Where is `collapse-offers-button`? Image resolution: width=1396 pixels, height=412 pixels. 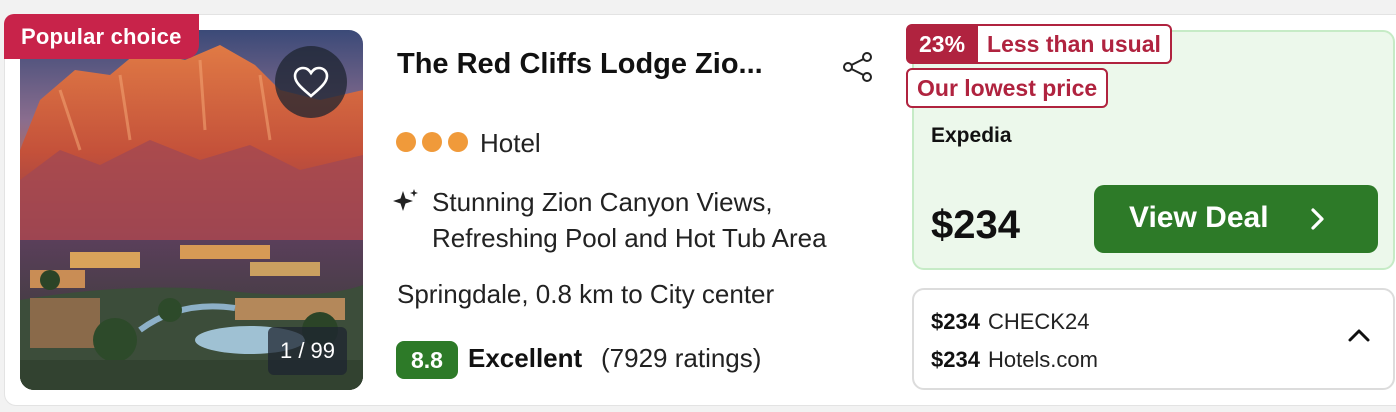
collapse-offers-button is located at coordinates (1359, 337).